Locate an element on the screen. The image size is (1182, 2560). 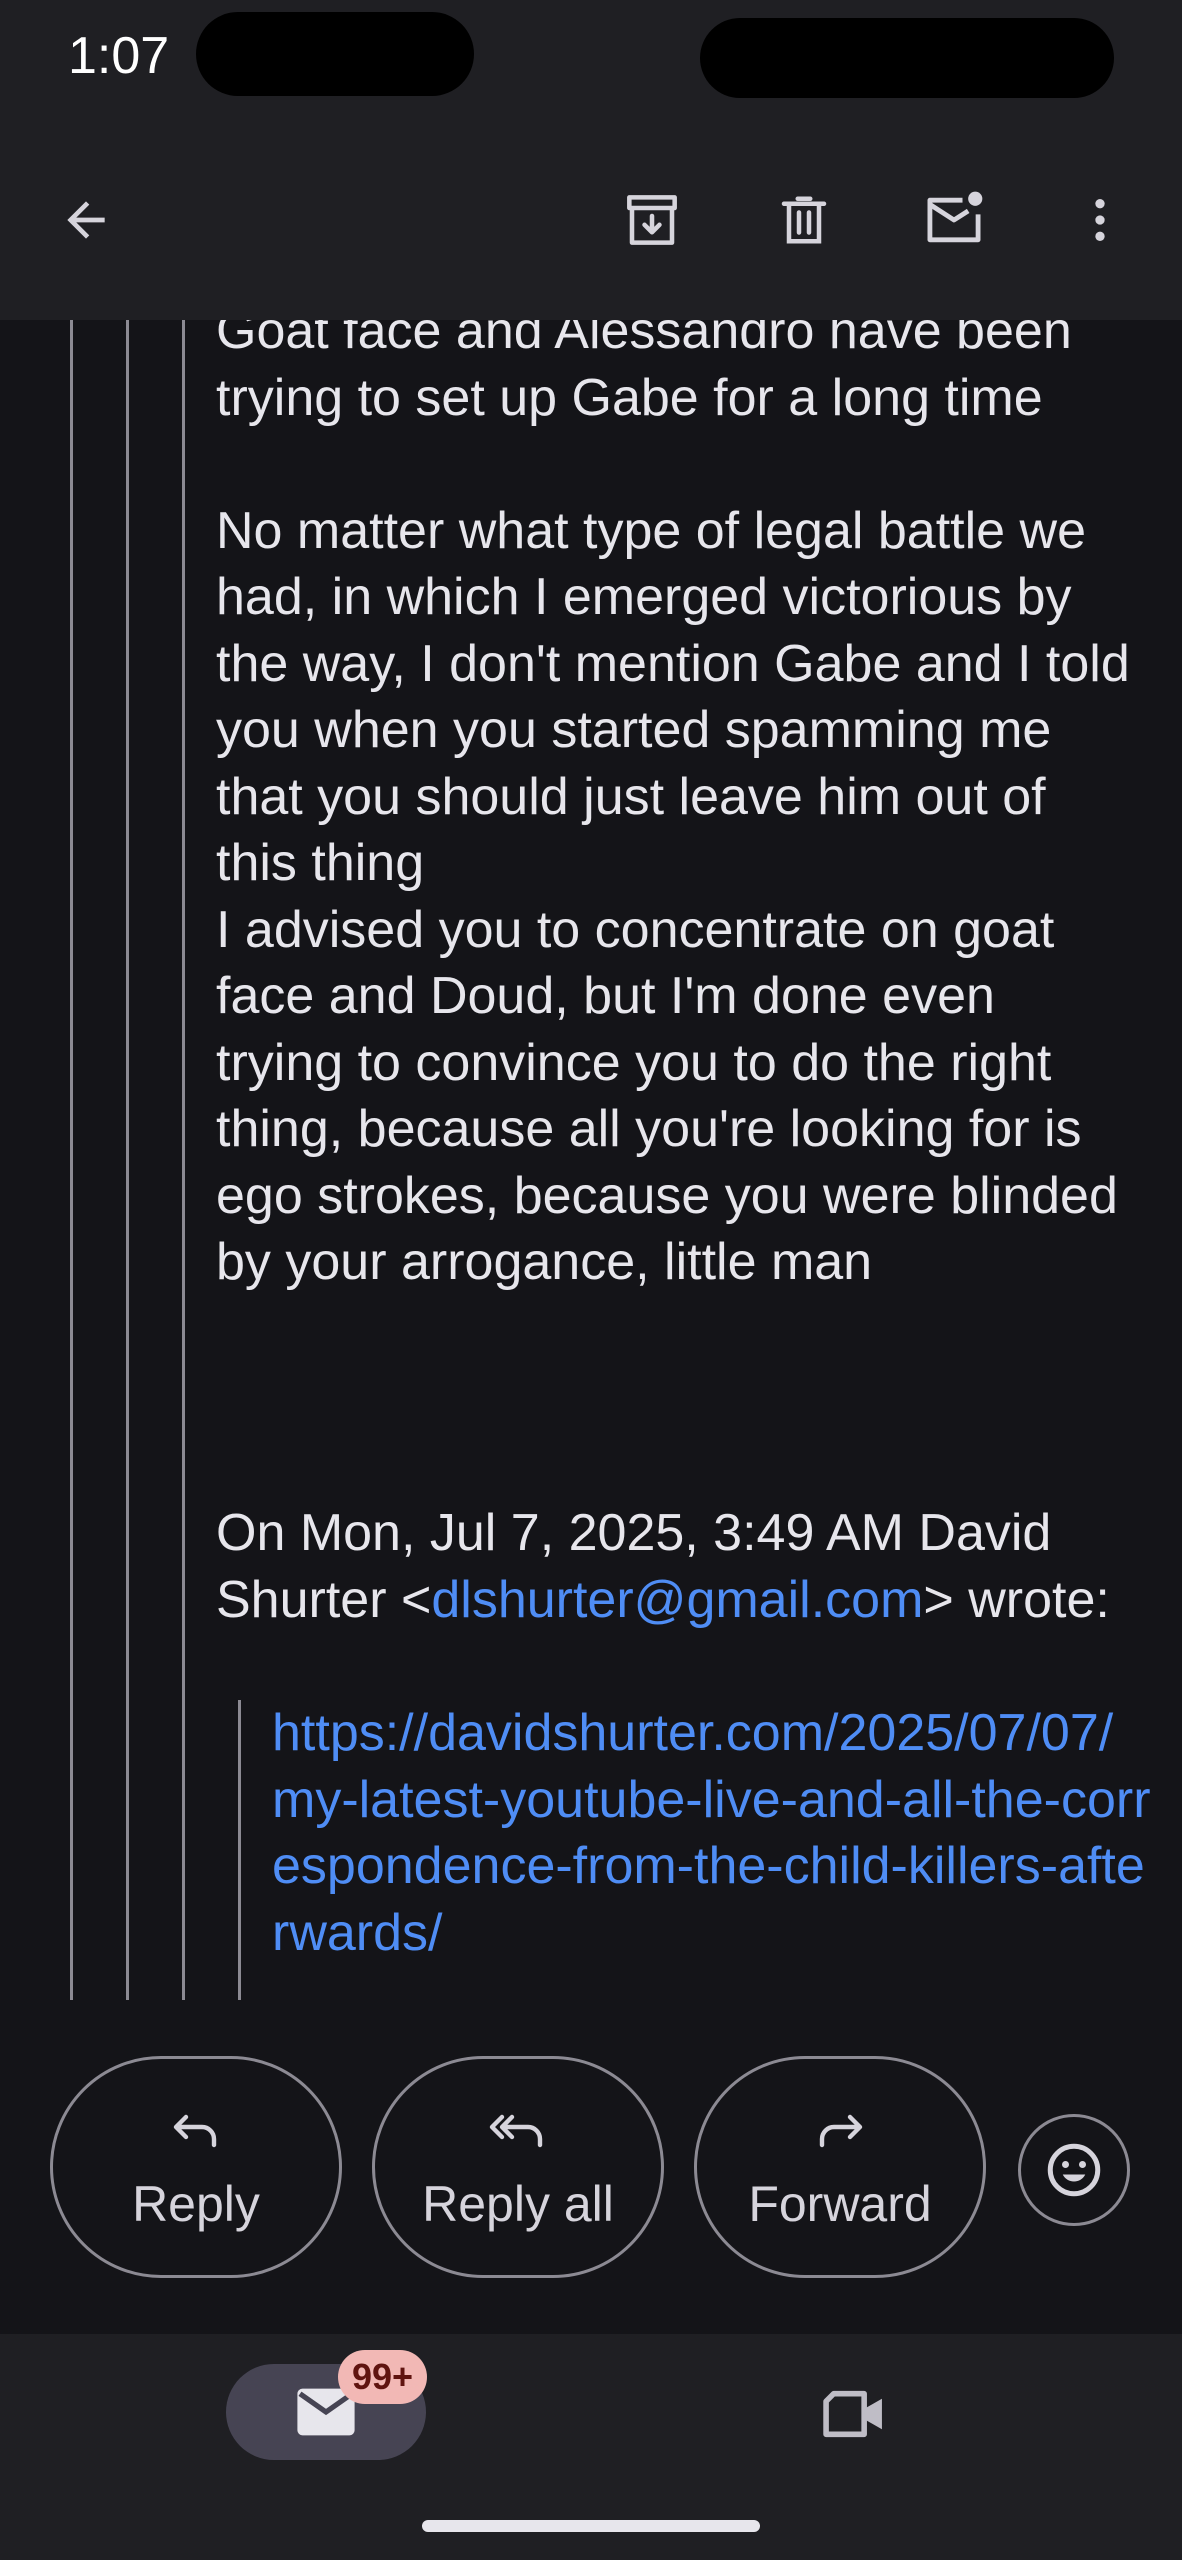
reply-all-button: Reply all is located at coordinates (518, 2167).